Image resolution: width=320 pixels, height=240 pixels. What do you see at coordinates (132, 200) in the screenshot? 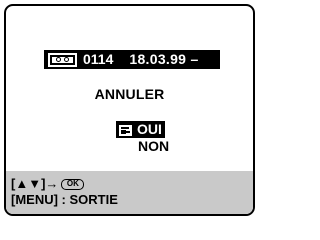
I see `exit-guide: [MENU] : SORTIE` at bounding box center [132, 200].